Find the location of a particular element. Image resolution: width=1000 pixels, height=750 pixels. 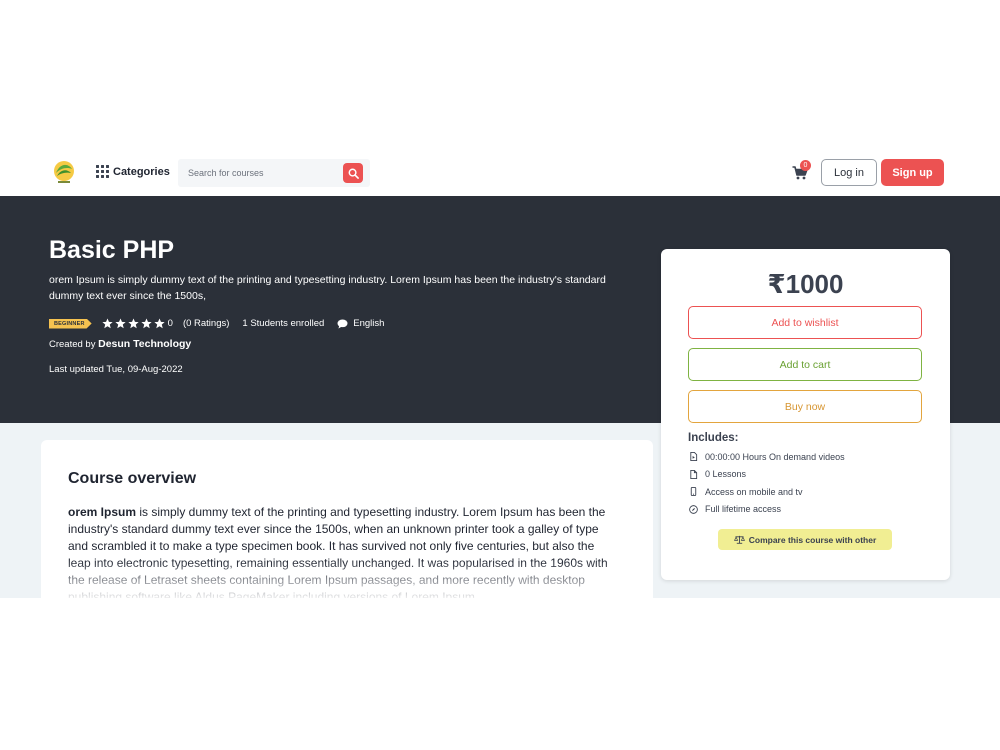

overview-title: Course overview is located at coordinates (132, 478).